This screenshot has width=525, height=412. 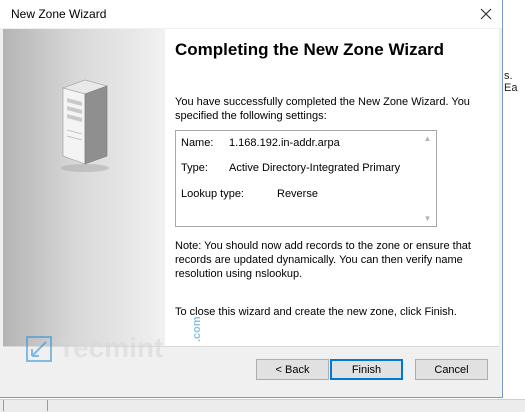 I want to click on cancel-button: Cancel, so click(x=451, y=369).